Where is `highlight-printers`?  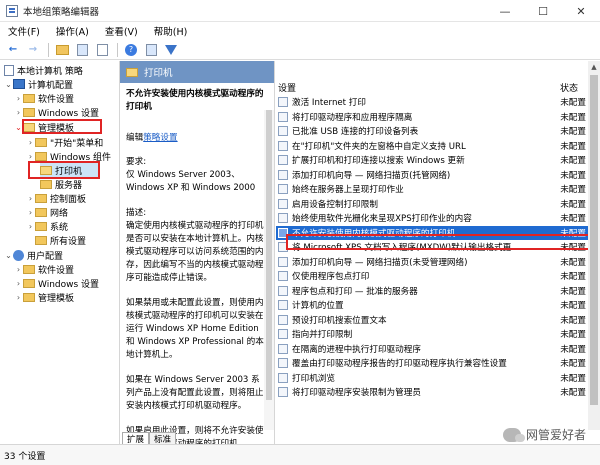
highlight-printers is located at coordinates (64, 170).